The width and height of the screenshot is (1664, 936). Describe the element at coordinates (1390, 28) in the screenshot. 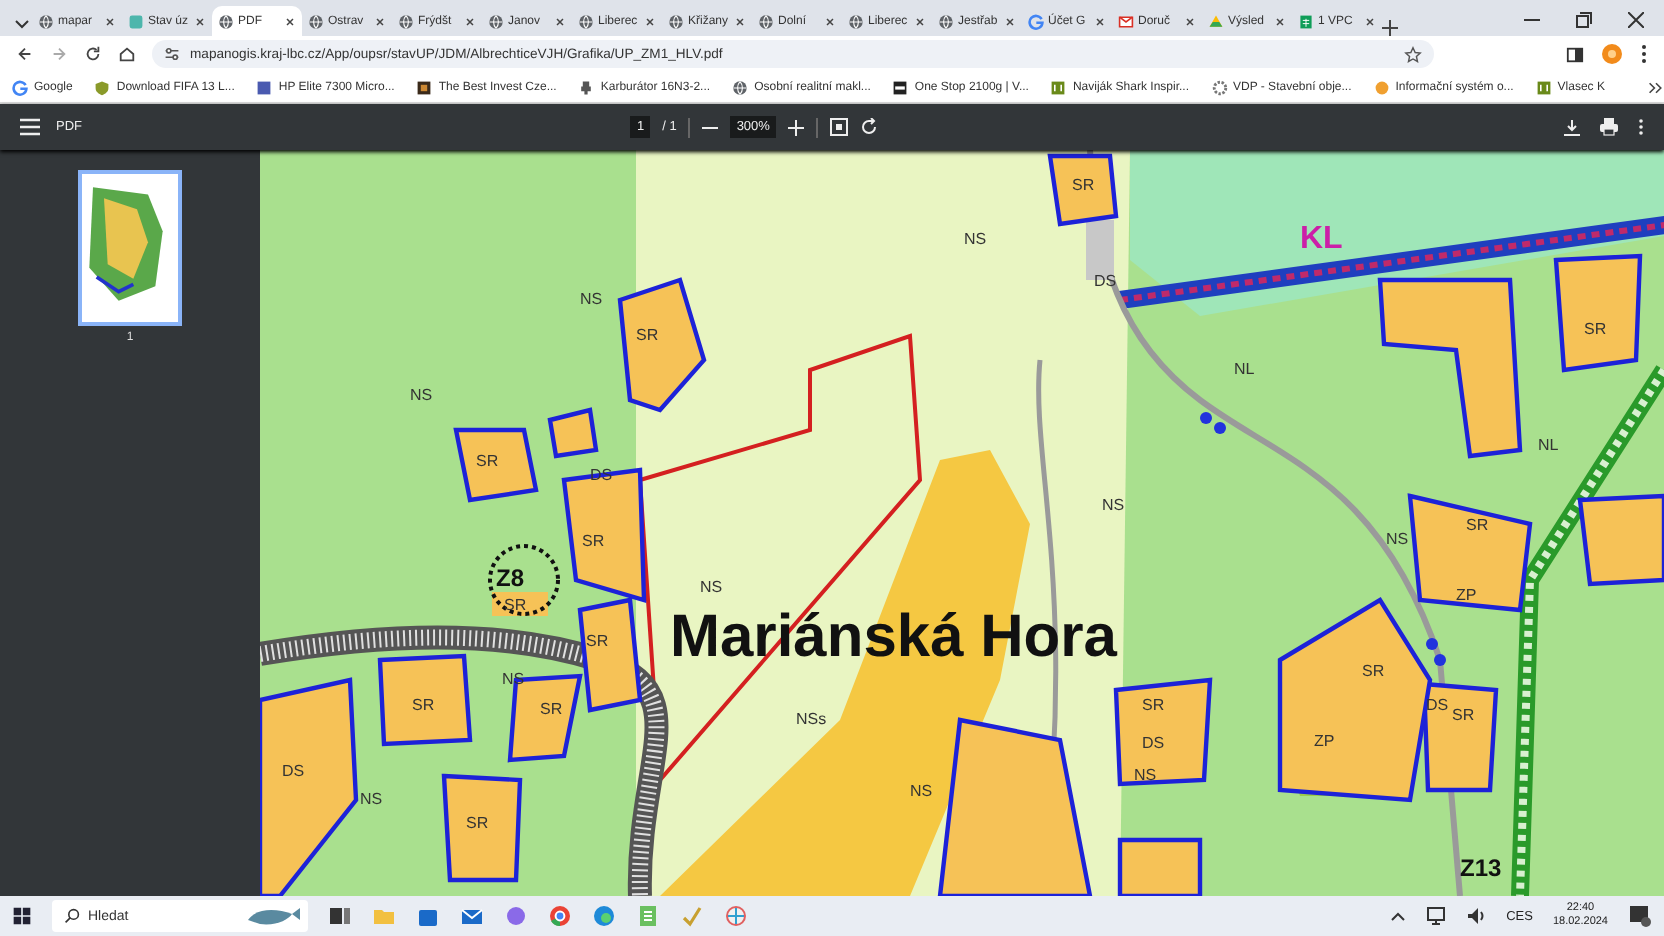

I see `plus-icon` at that location.